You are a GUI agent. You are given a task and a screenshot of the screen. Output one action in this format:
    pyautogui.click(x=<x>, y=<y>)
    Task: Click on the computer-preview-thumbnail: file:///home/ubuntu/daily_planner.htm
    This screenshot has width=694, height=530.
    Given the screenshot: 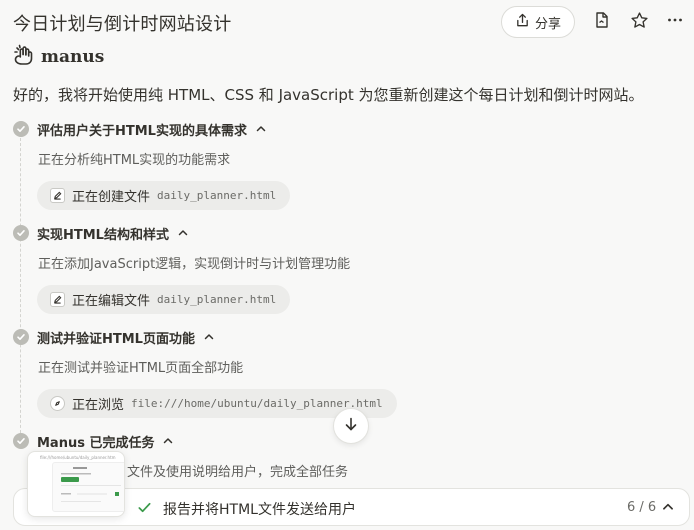 What is the action you would take?
    pyautogui.click(x=76, y=484)
    